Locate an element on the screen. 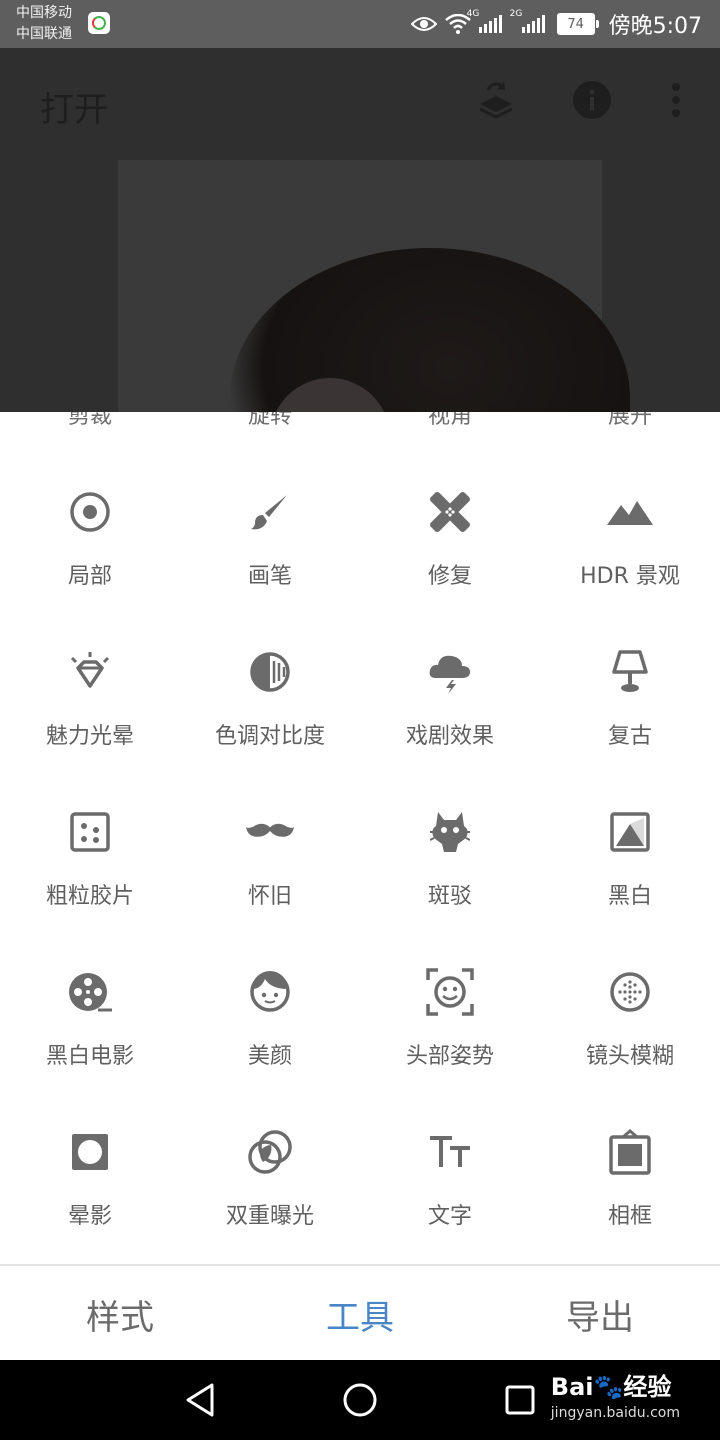  status-icons: 4G 2G 74 傍晚5:07 is located at coordinates (556, 24).